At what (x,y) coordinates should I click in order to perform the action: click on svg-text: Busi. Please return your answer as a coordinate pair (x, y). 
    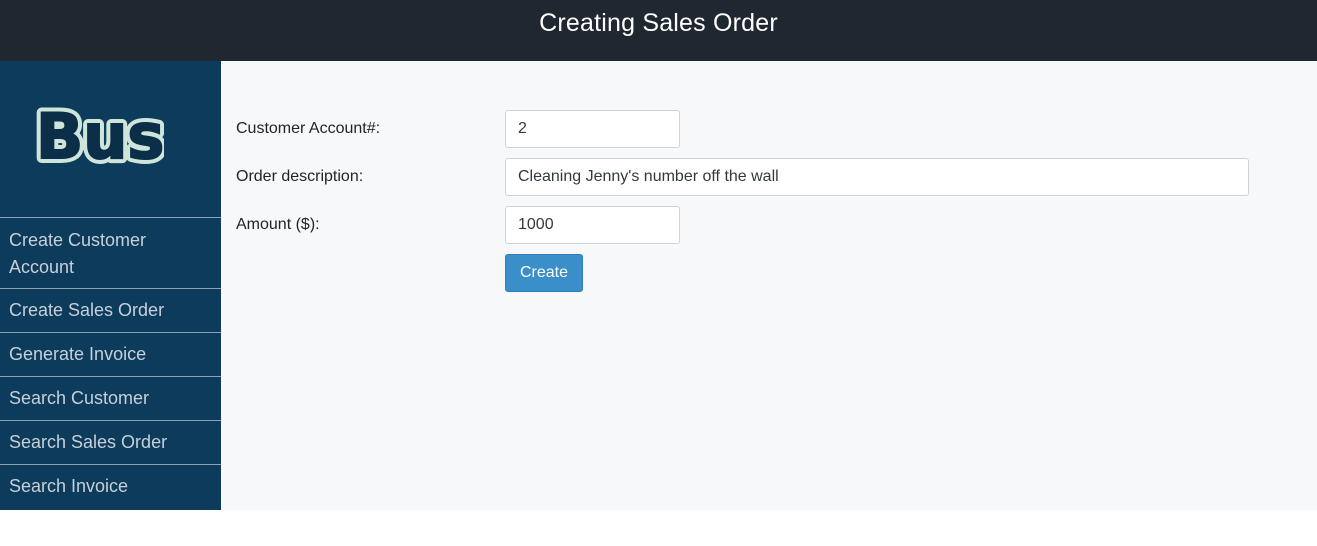
    Looking at the image, I should click on (100, 136).